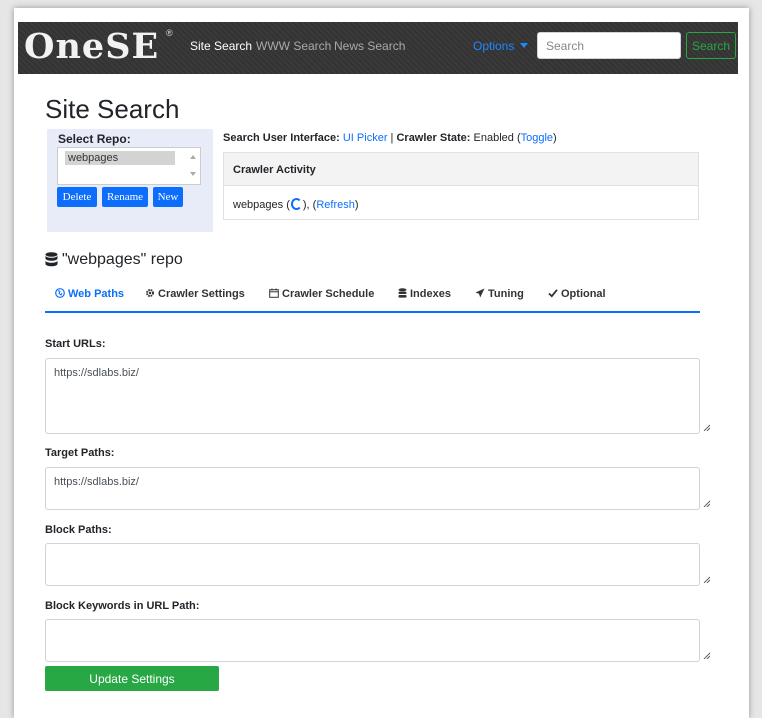  What do you see at coordinates (365, 138) in the screenshot?
I see `ui-picker-link: UI Picker` at bounding box center [365, 138].